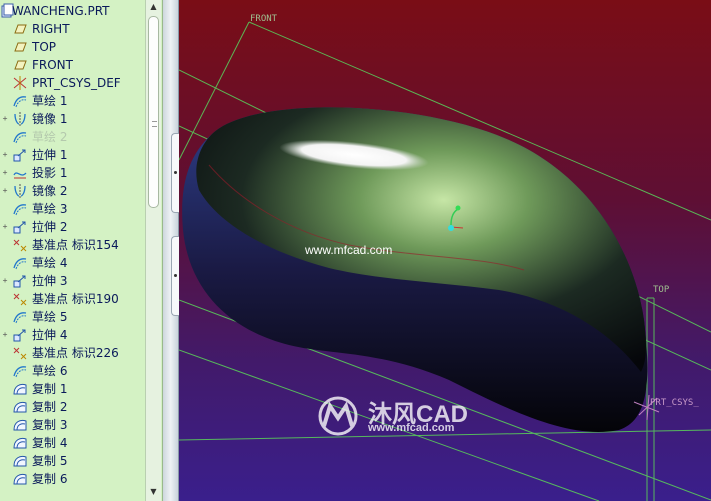 Image resolution: width=711 pixels, height=501 pixels. I want to click on tree-item-label: 草绘 1, so click(50, 101).